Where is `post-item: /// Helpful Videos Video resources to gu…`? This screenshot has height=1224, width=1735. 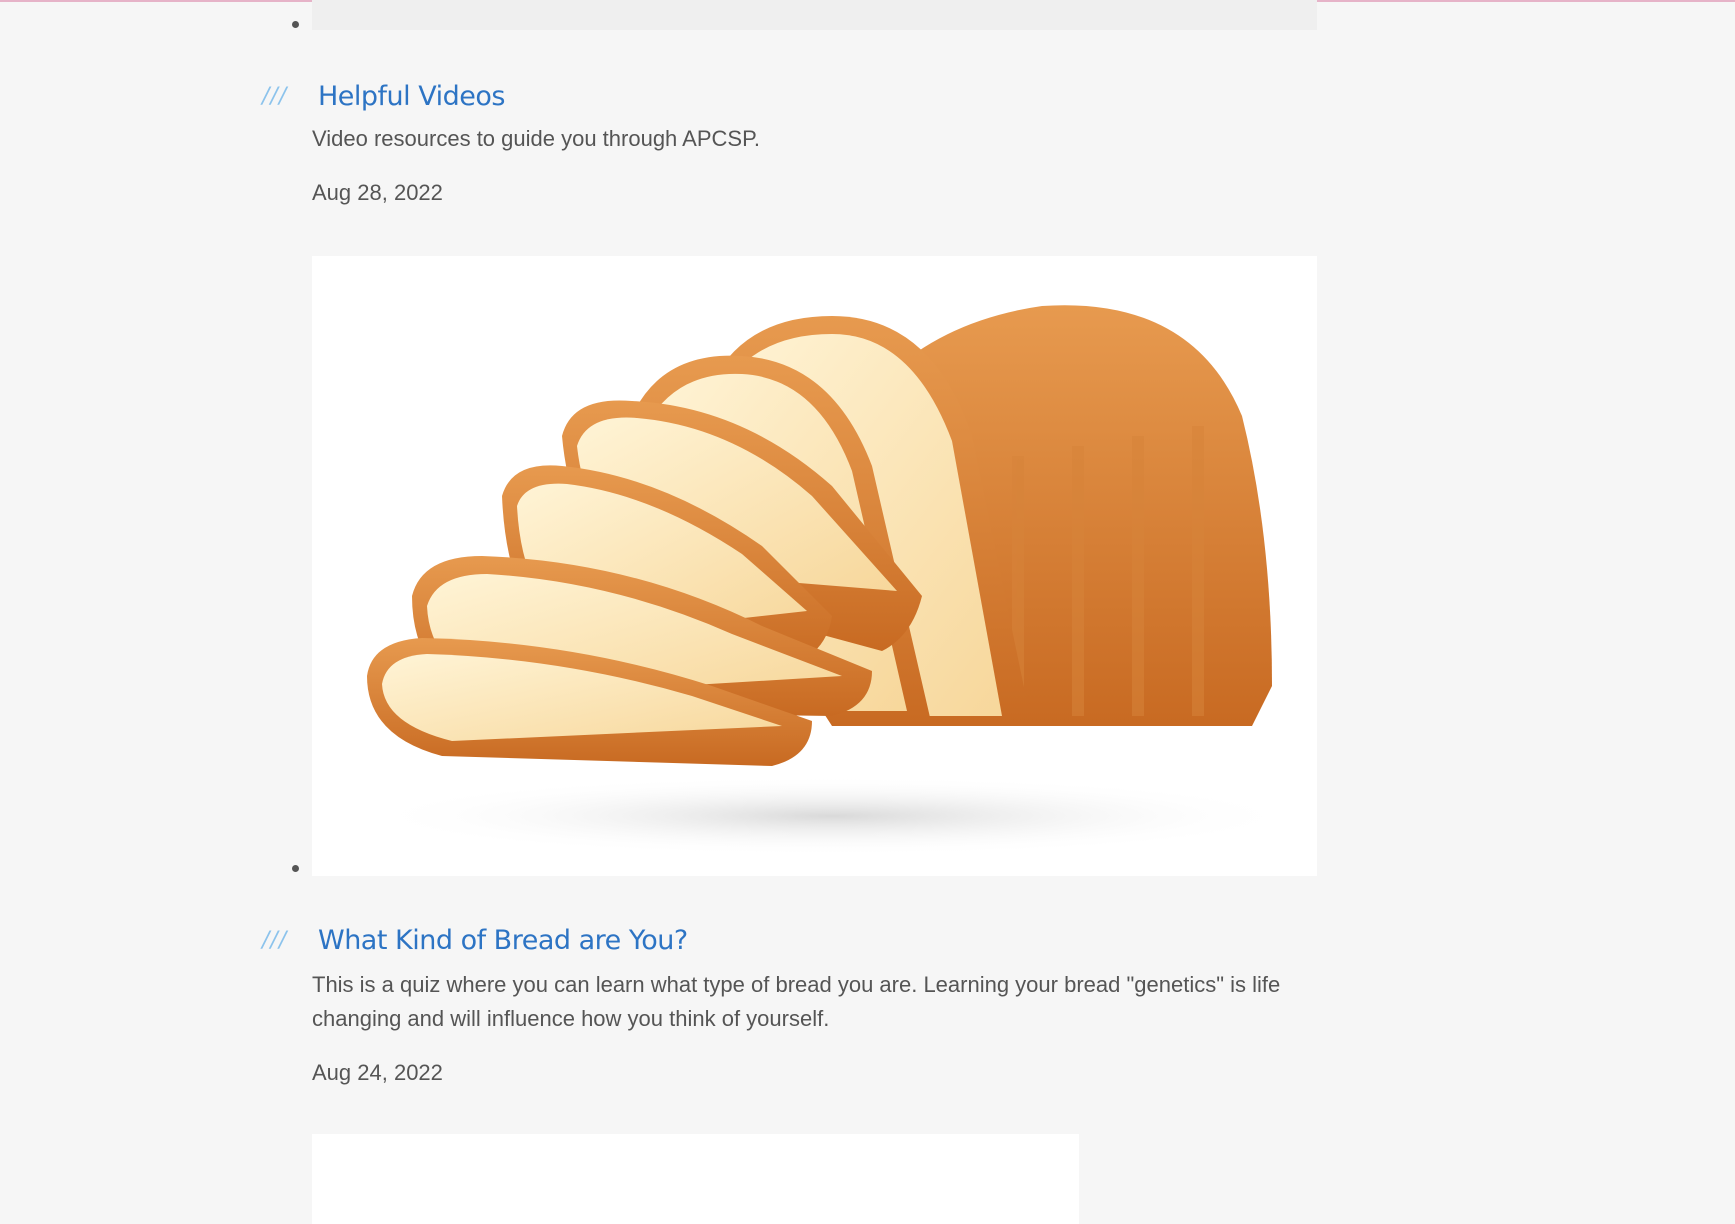 post-item: /// Helpful Videos Video resources to gu… is located at coordinates (792, 140).